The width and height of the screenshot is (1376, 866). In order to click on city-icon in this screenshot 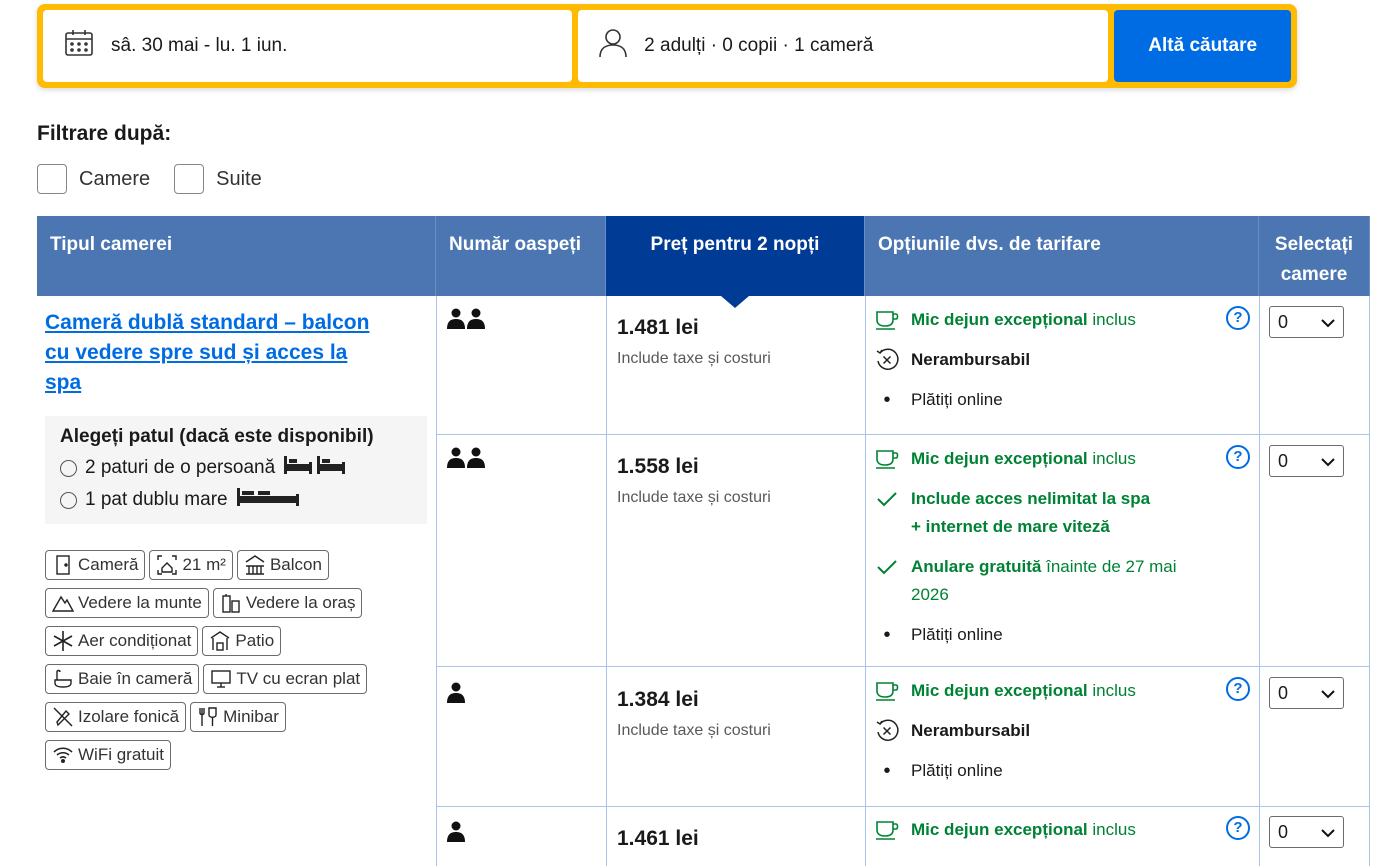, I will do `click(231, 603)`.